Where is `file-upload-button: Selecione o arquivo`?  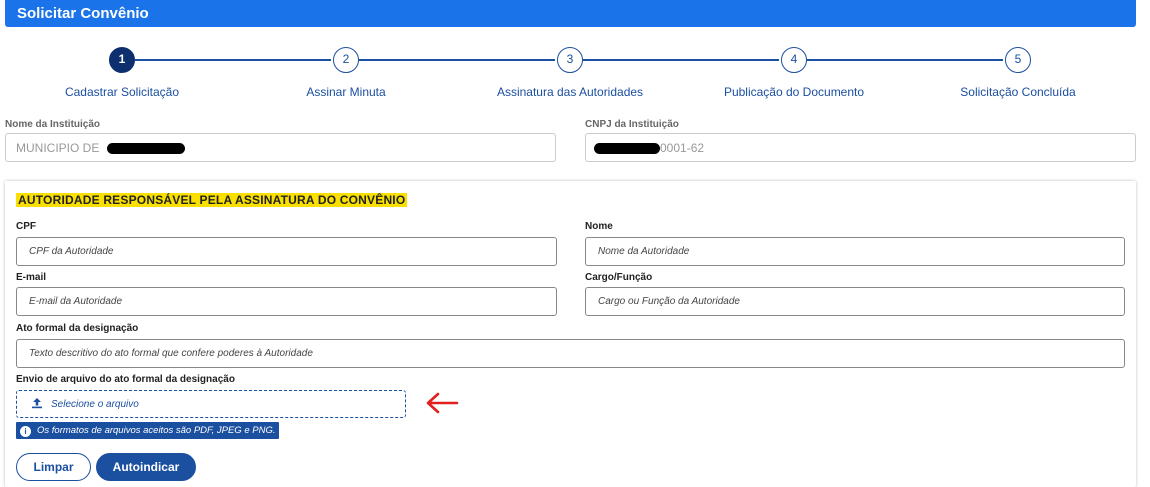 file-upload-button: Selecione o arquivo is located at coordinates (211, 404).